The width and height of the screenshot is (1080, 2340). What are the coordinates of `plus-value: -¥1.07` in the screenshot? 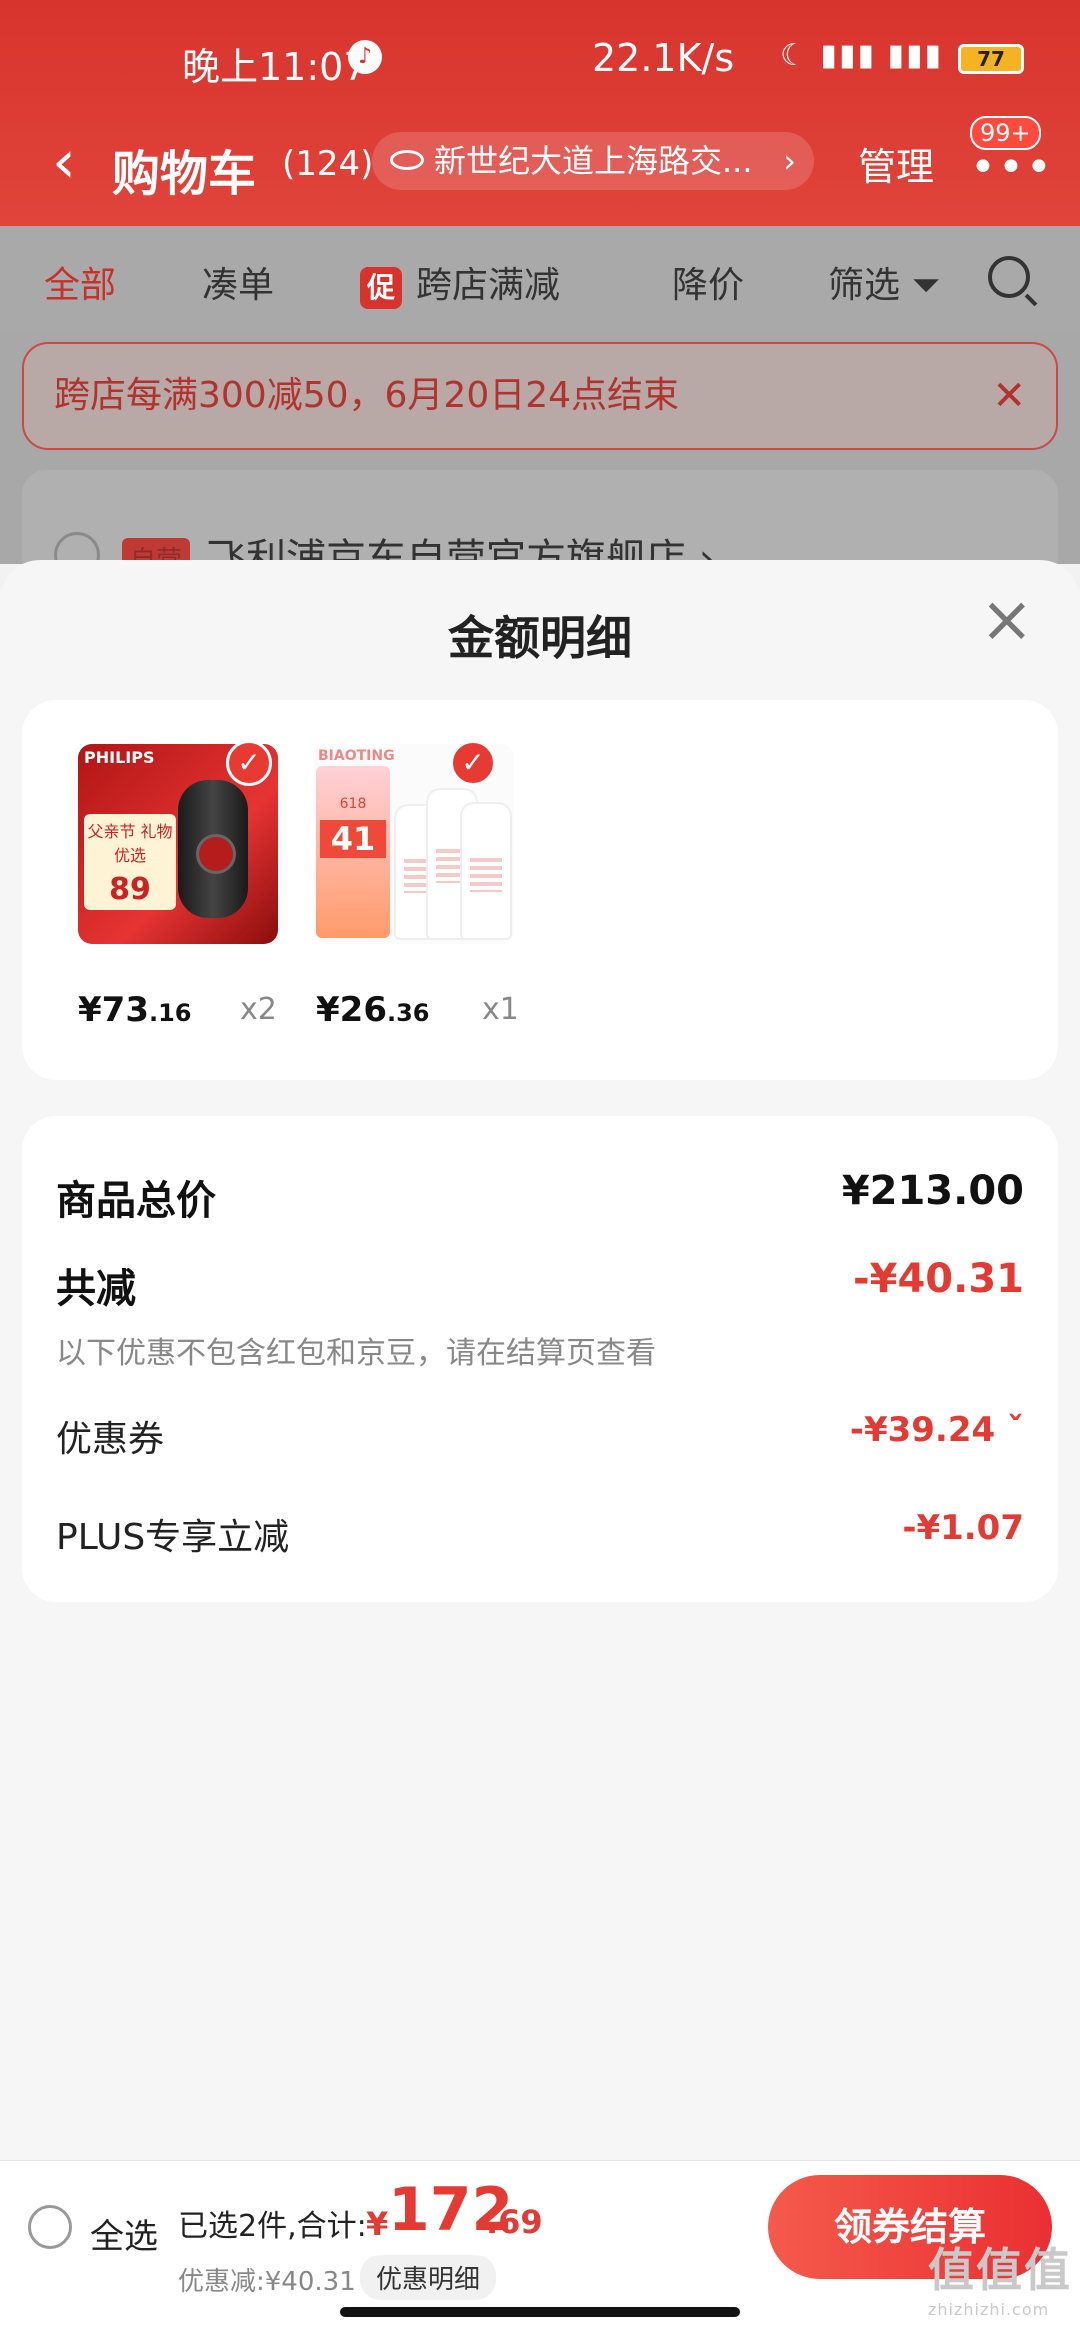 It's located at (963, 1528).